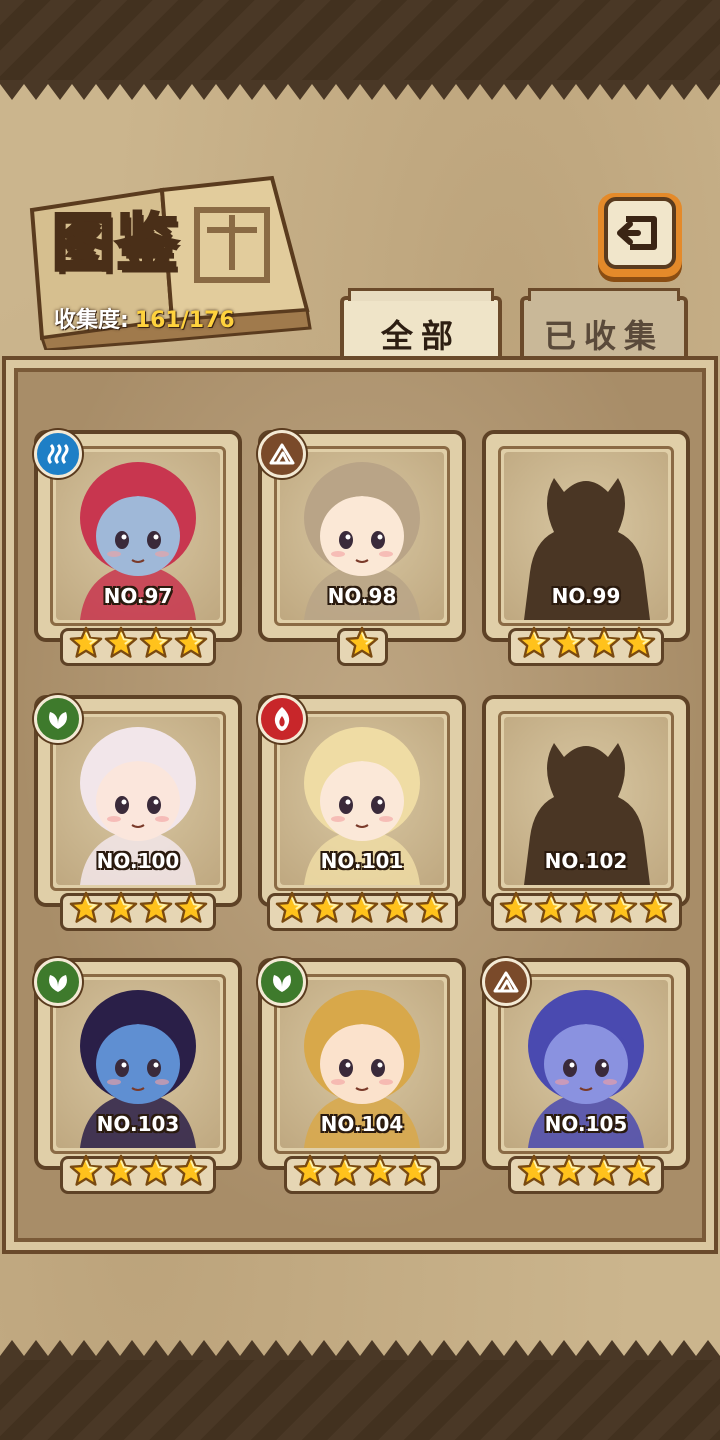 Image resolution: width=720 pixels, height=1440 pixels. What do you see at coordinates (586, 1124) in the screenshot?
I see `card-number: NO.105` at bounding box center [586, 1124].